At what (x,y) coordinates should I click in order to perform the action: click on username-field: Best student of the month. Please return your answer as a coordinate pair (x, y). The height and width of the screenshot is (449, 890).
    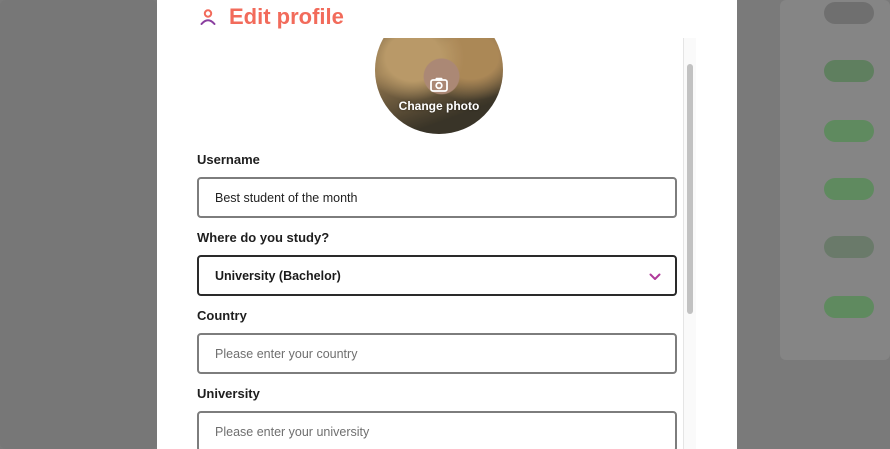
    Looking at the image, I should click on (437, 197).